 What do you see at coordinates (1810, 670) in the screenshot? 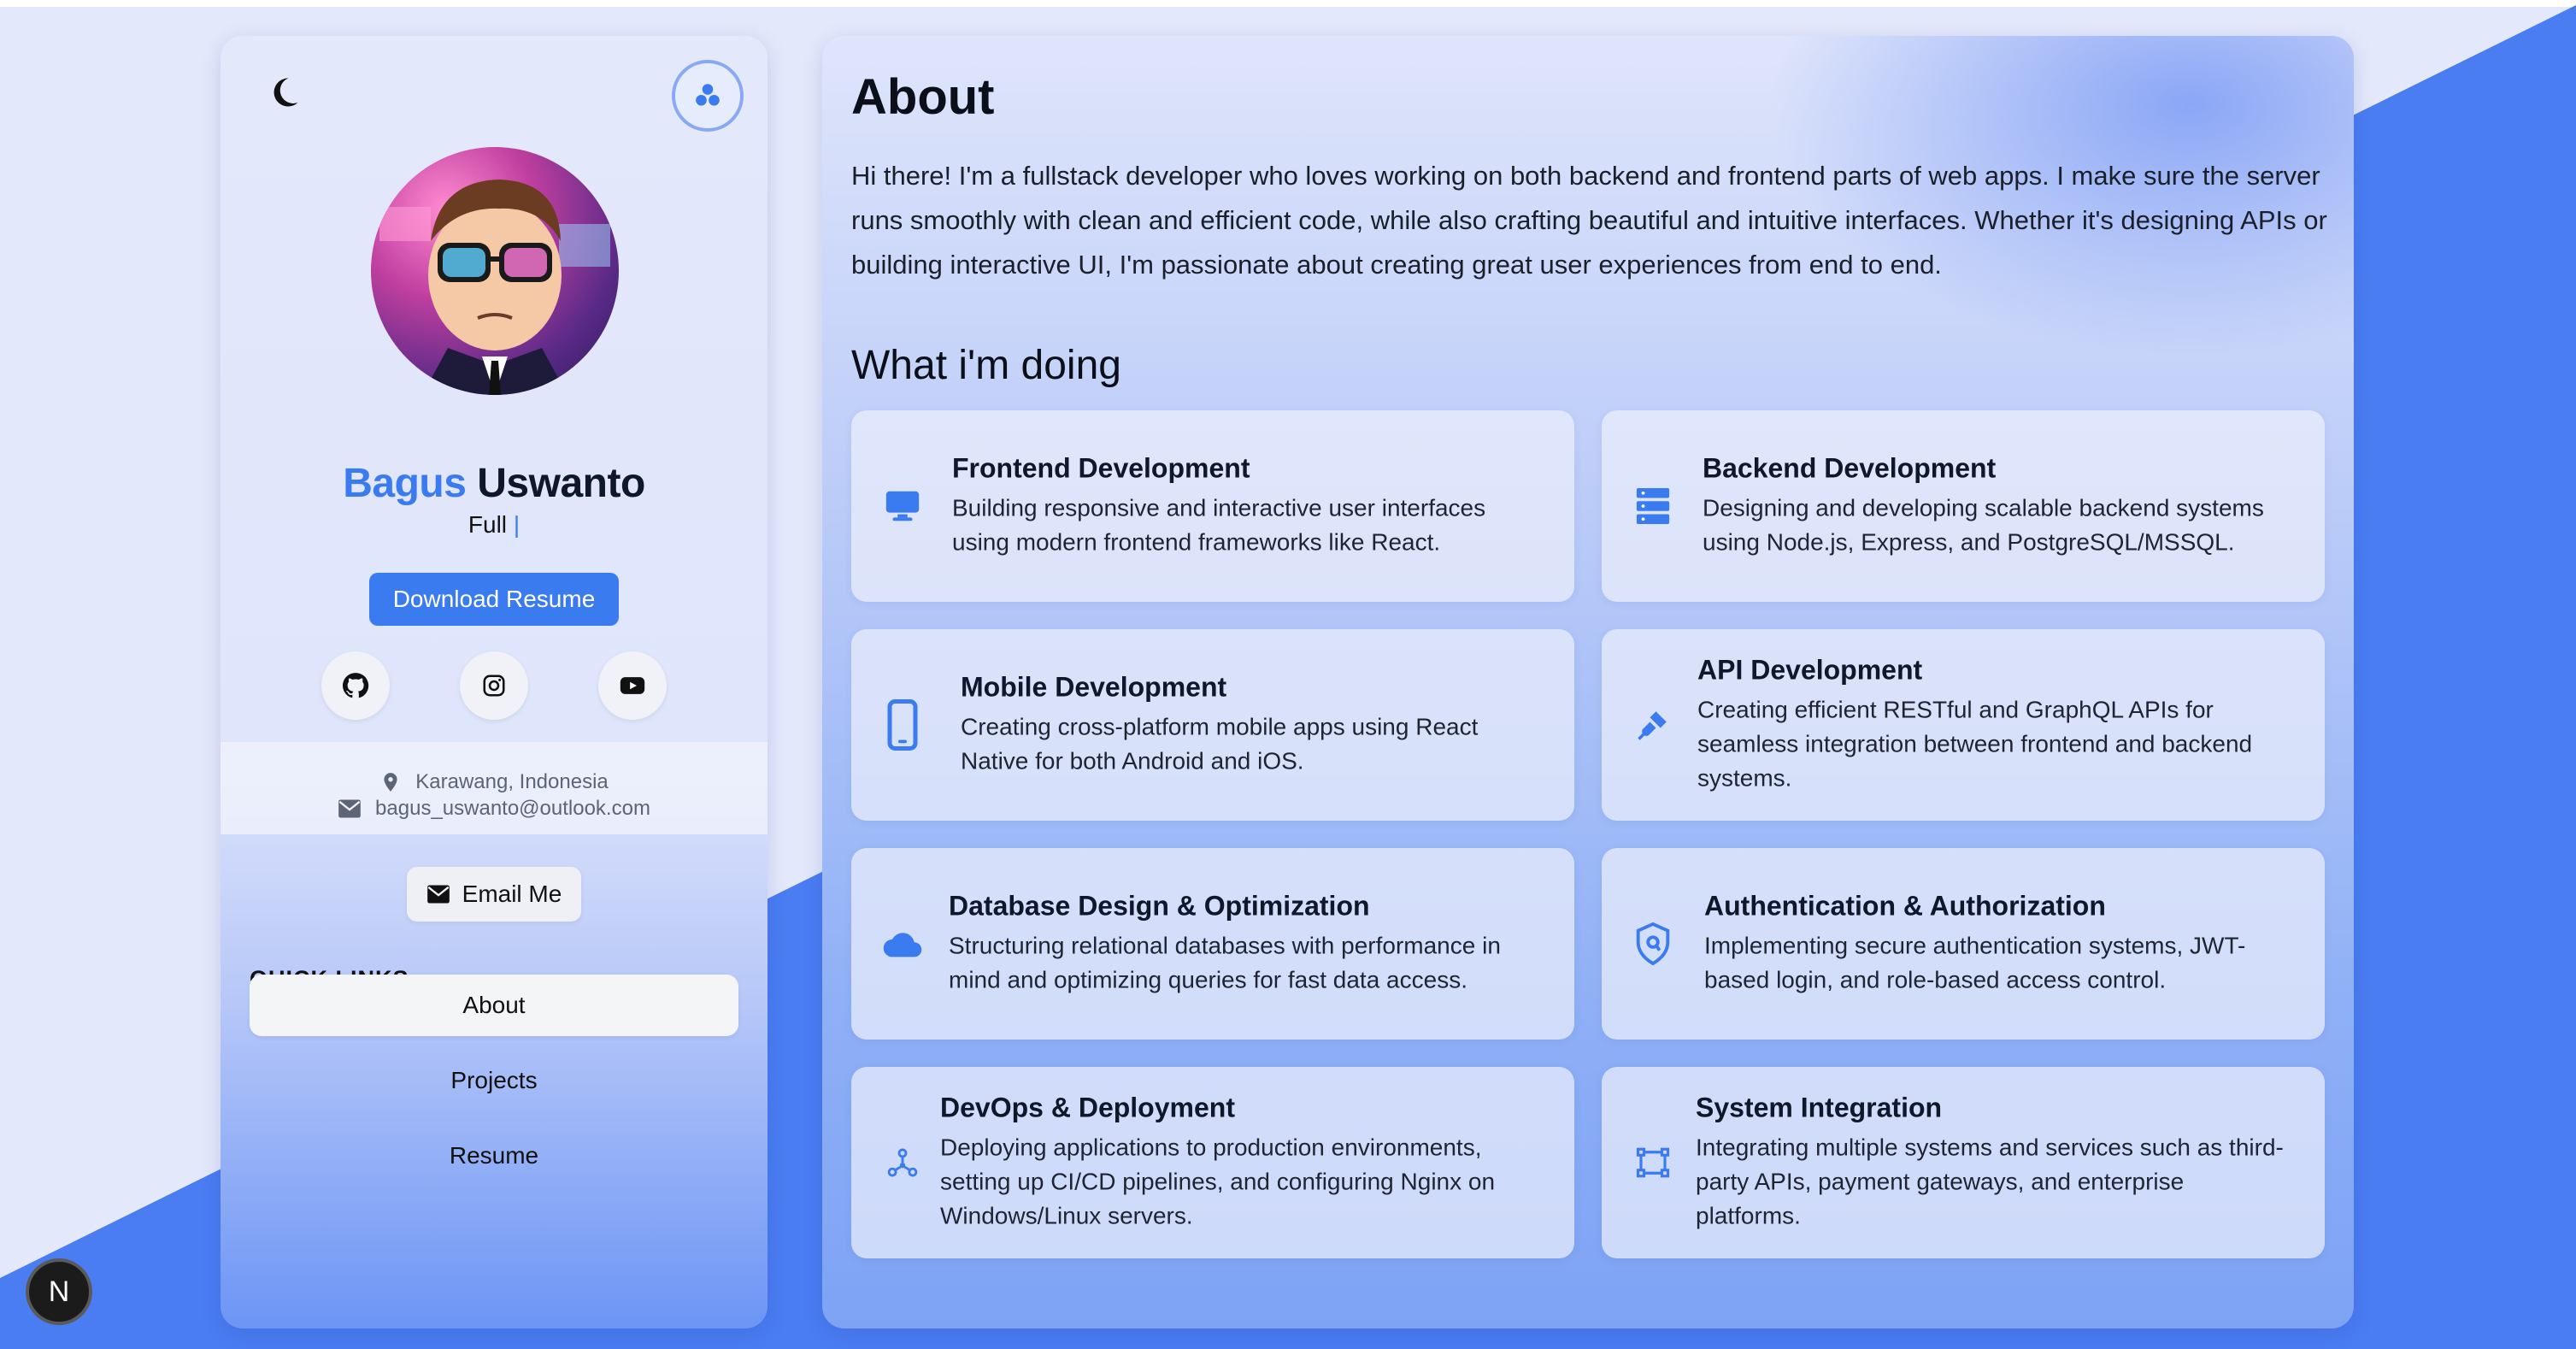
I see `service-title: API Development` at bounding box center [1810, 670].